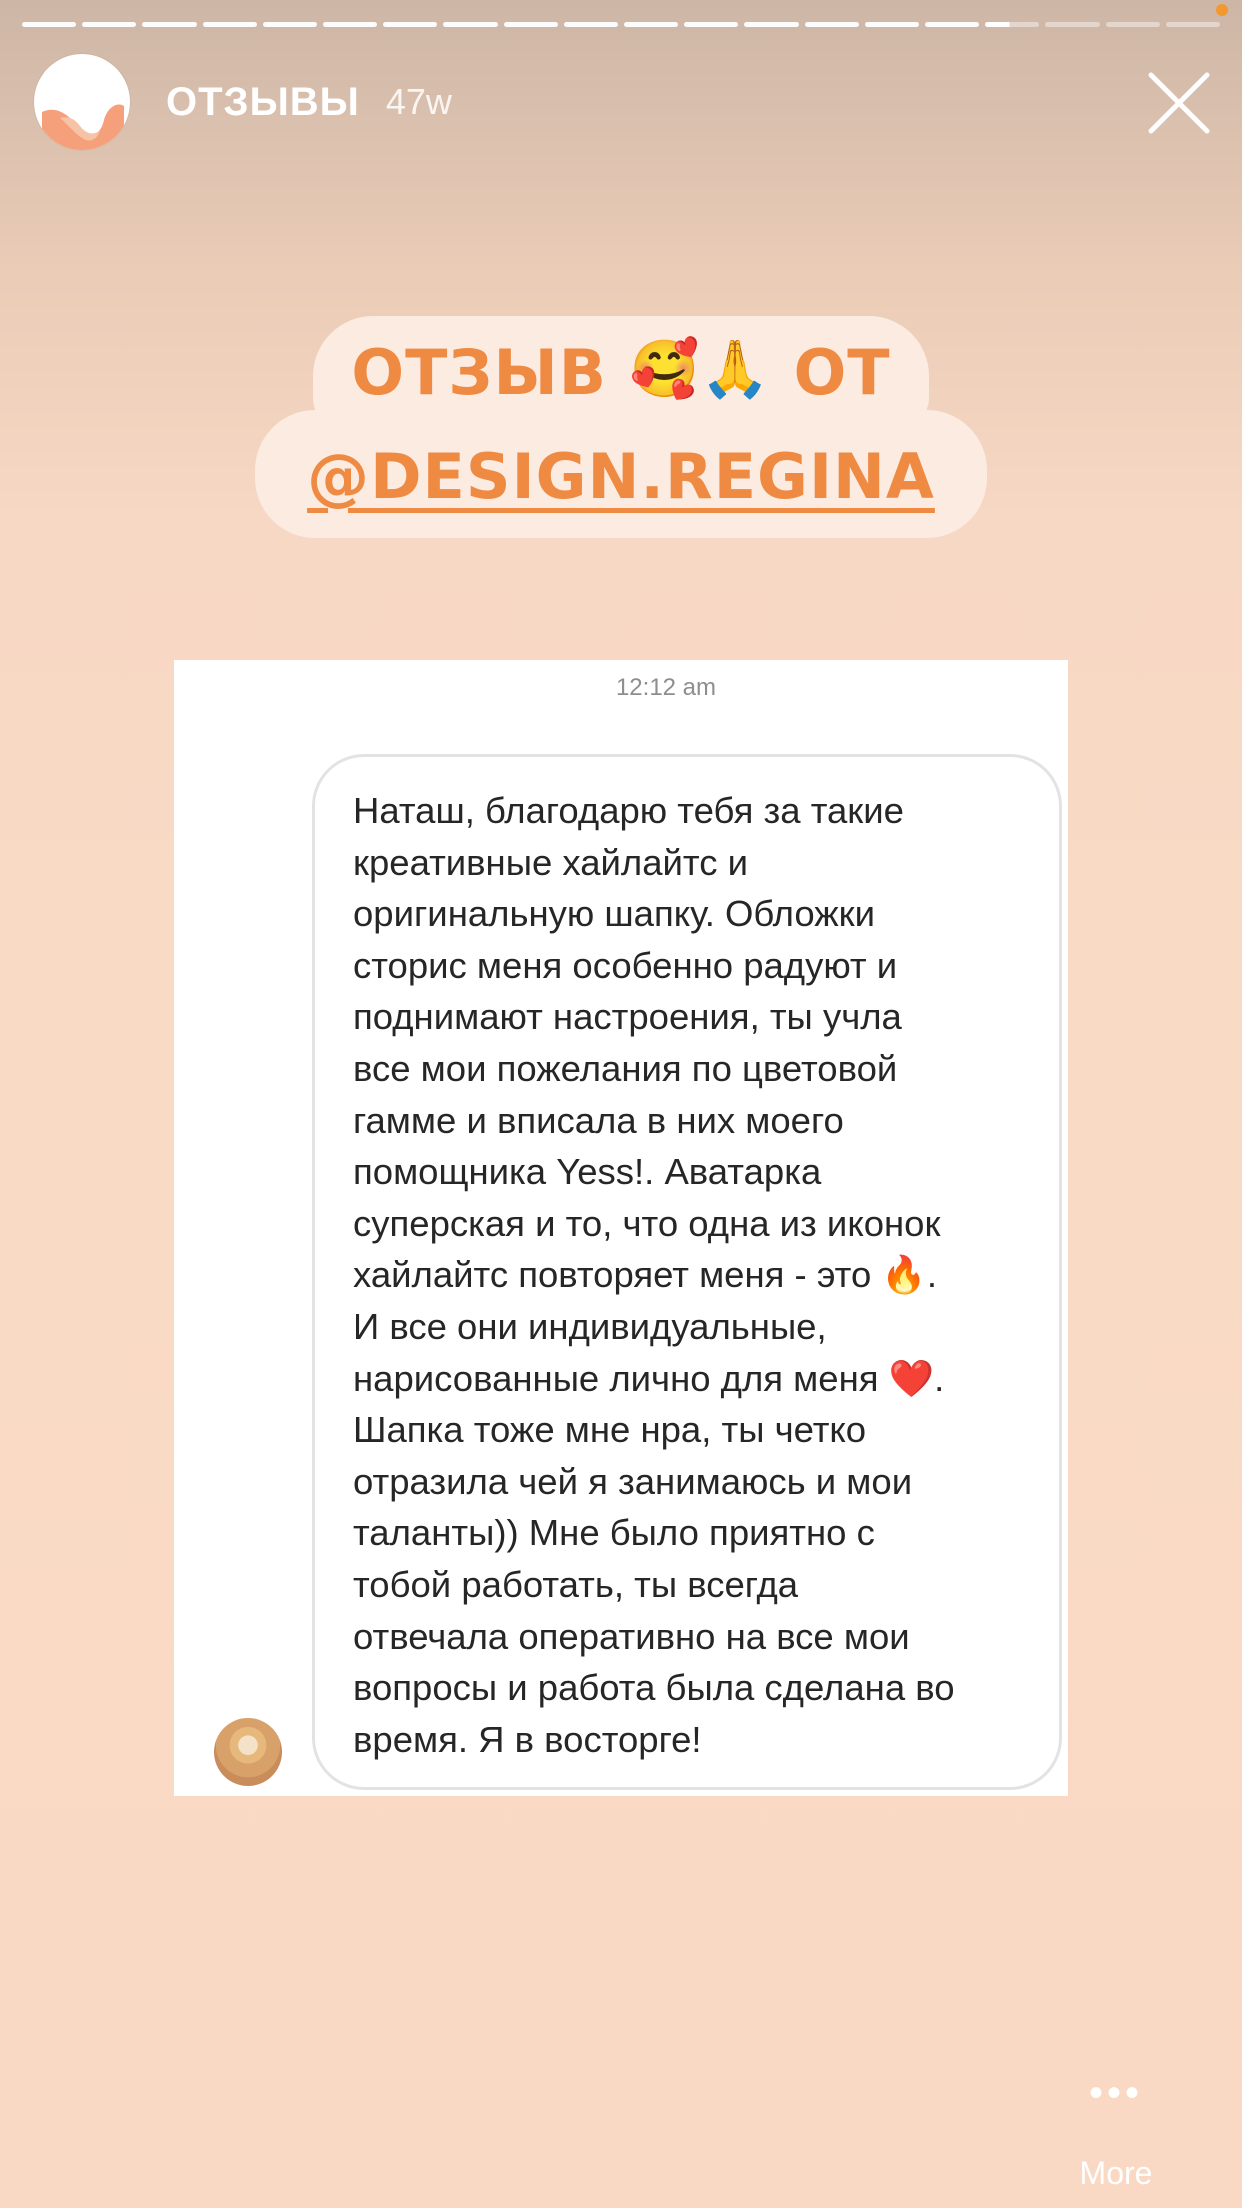  I want to click on highlight-avatar, so click(82, 102).